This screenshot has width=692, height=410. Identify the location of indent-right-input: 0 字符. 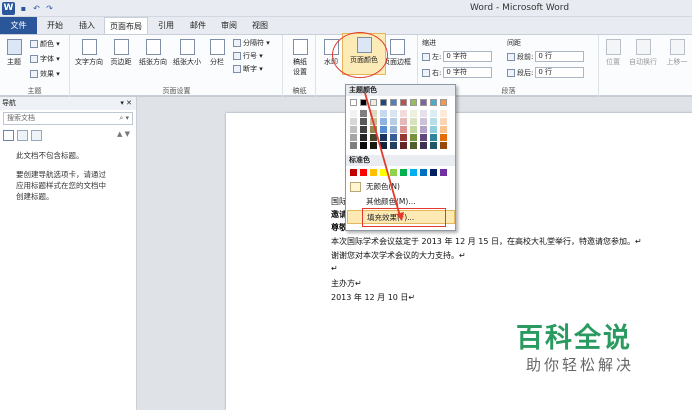
(468, 72).